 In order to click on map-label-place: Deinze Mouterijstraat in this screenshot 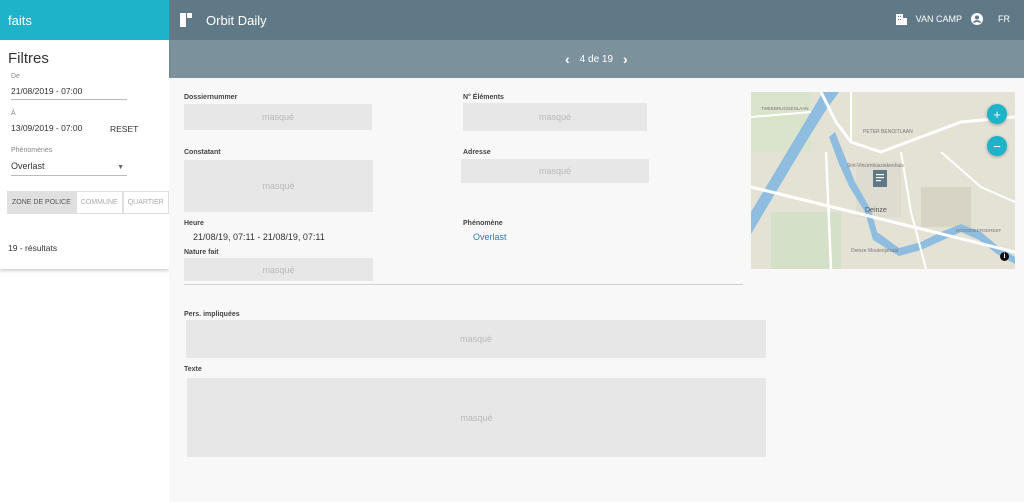, I will do `click(875, 251)`.